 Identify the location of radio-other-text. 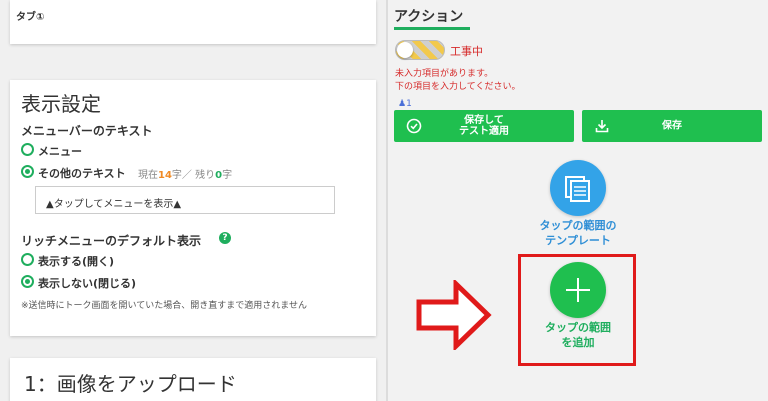
(27, 171).